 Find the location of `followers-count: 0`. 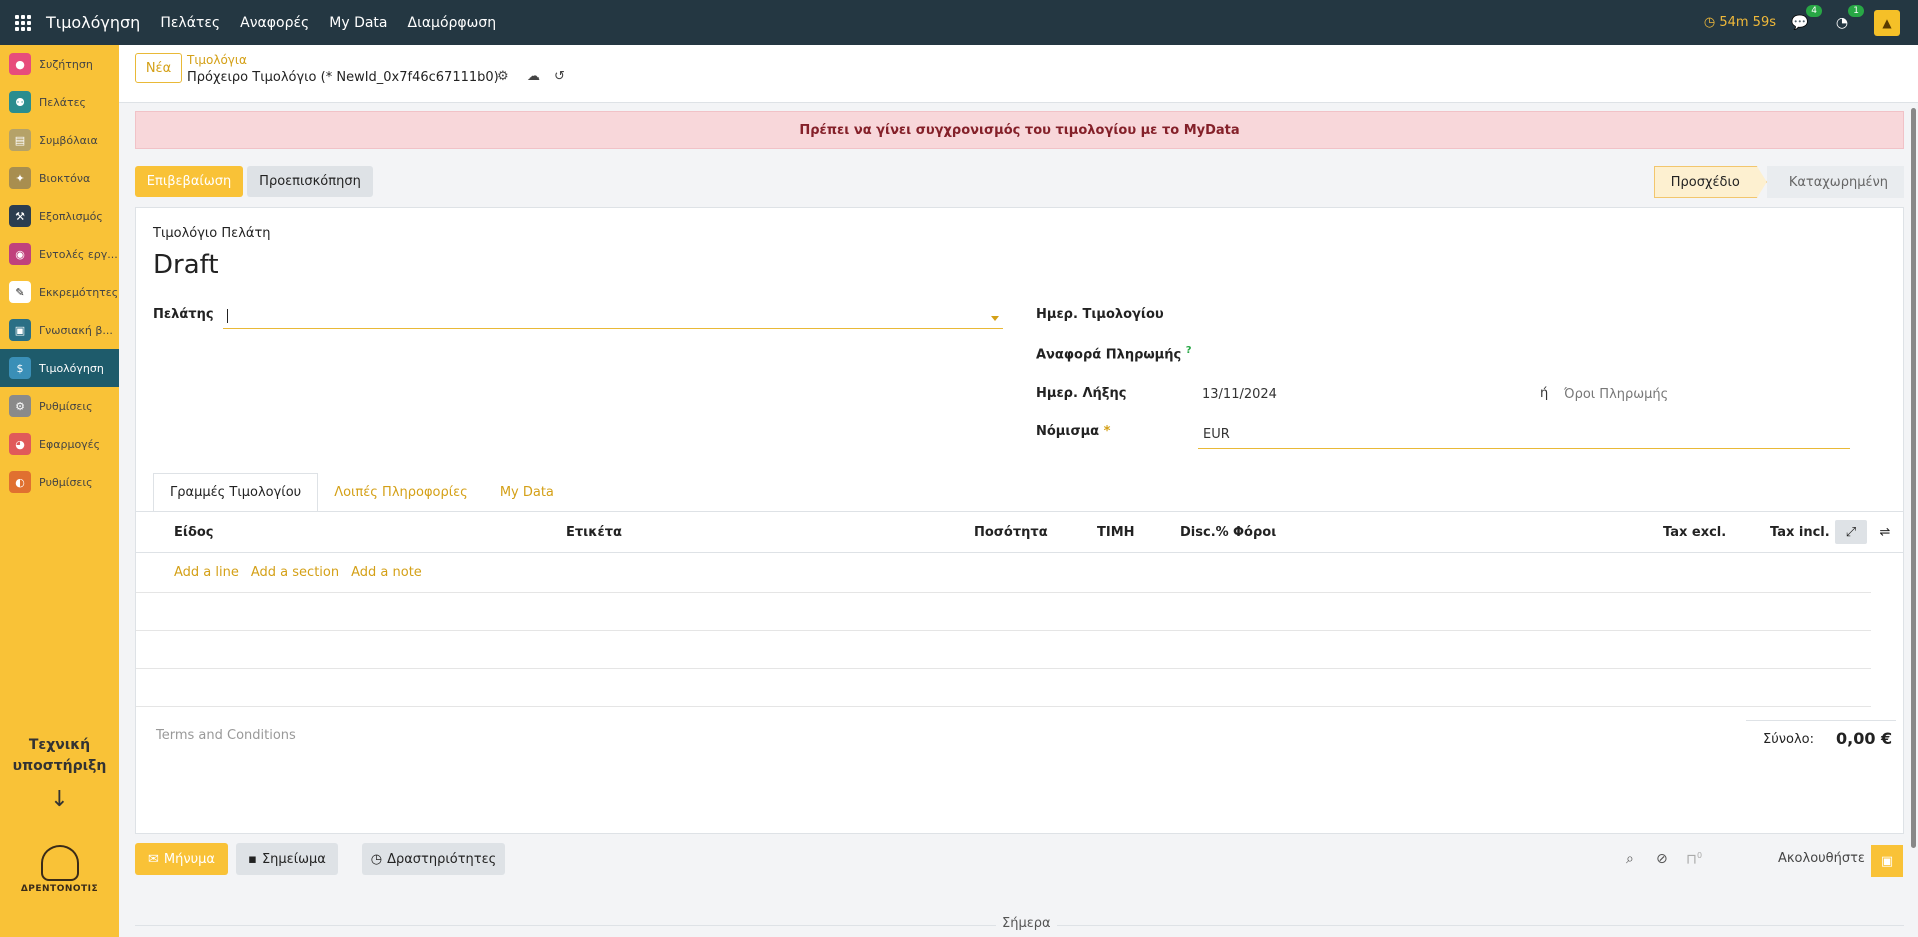

followers-count: 0 is located at coordinates (1699, 855).